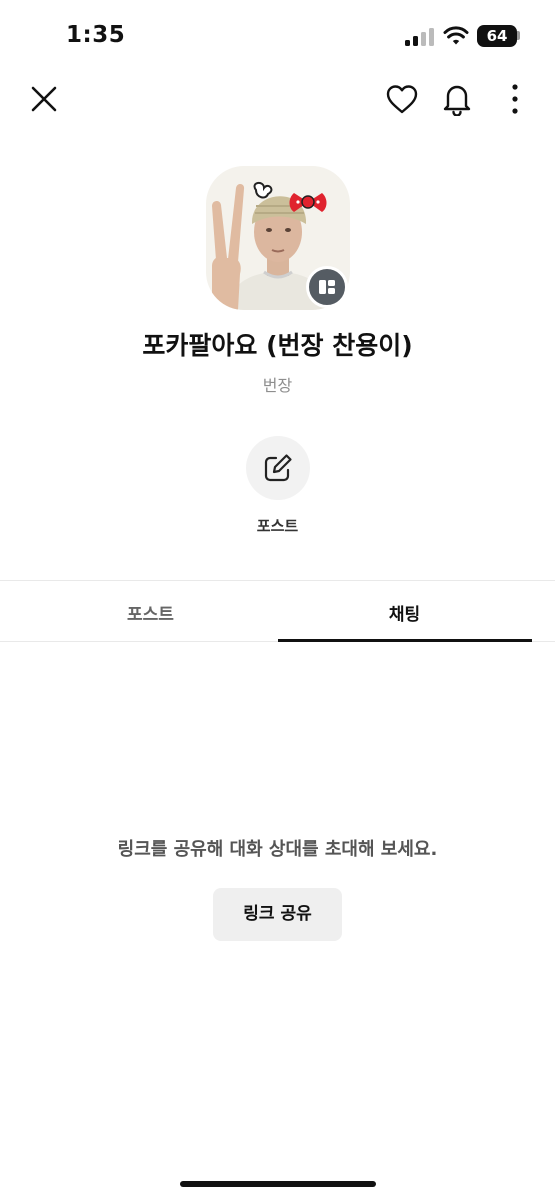  I want to click on heart-icon, so click(402, 100).